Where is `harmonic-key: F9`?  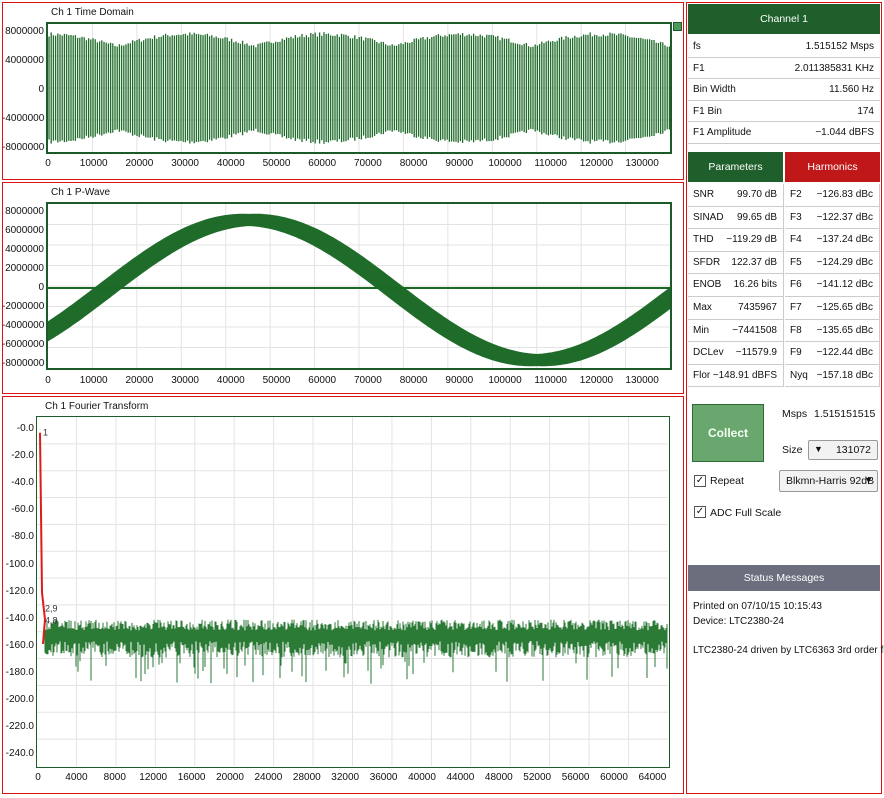
harmonic-key: F9 is located at coordinates (796, 353).